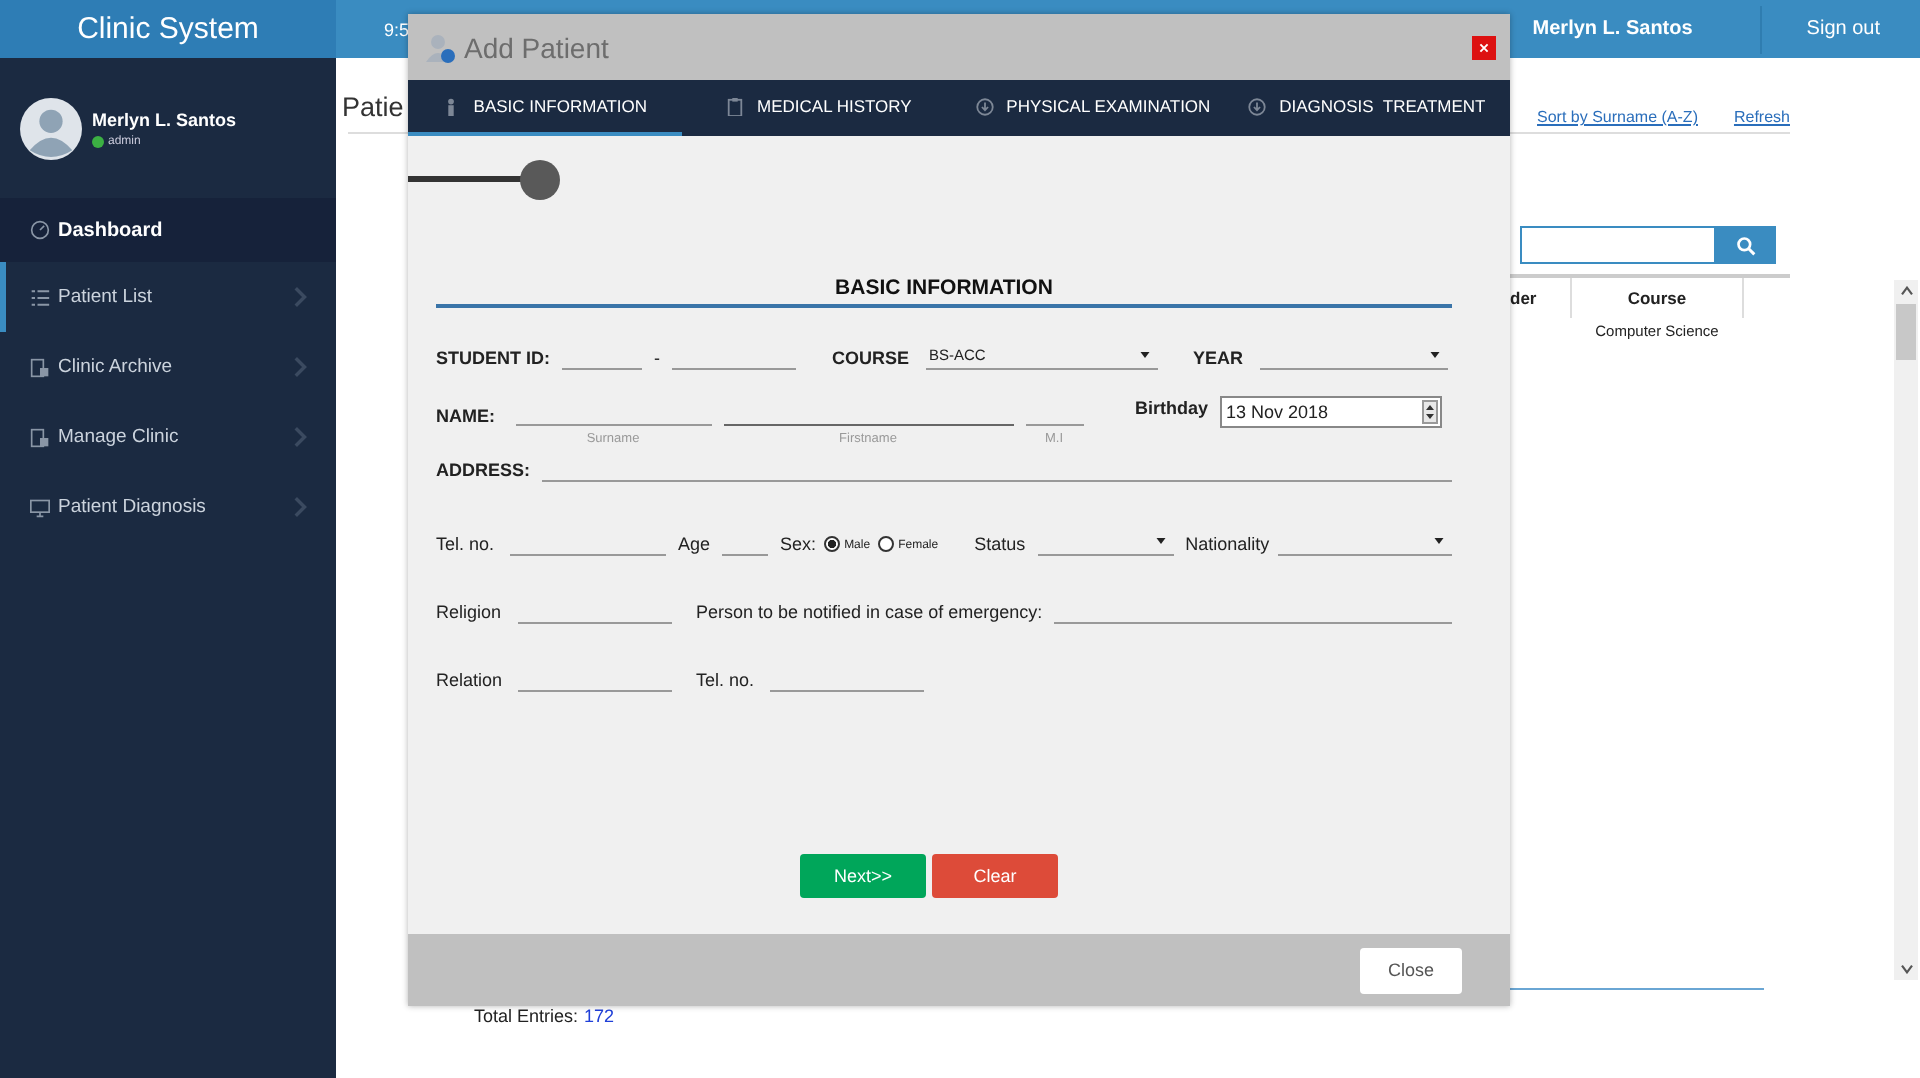  What do you see at coordinates (1906, 291) in the screenshot?
I see `scroll-up-icon` at bounding box center [1906, 291].